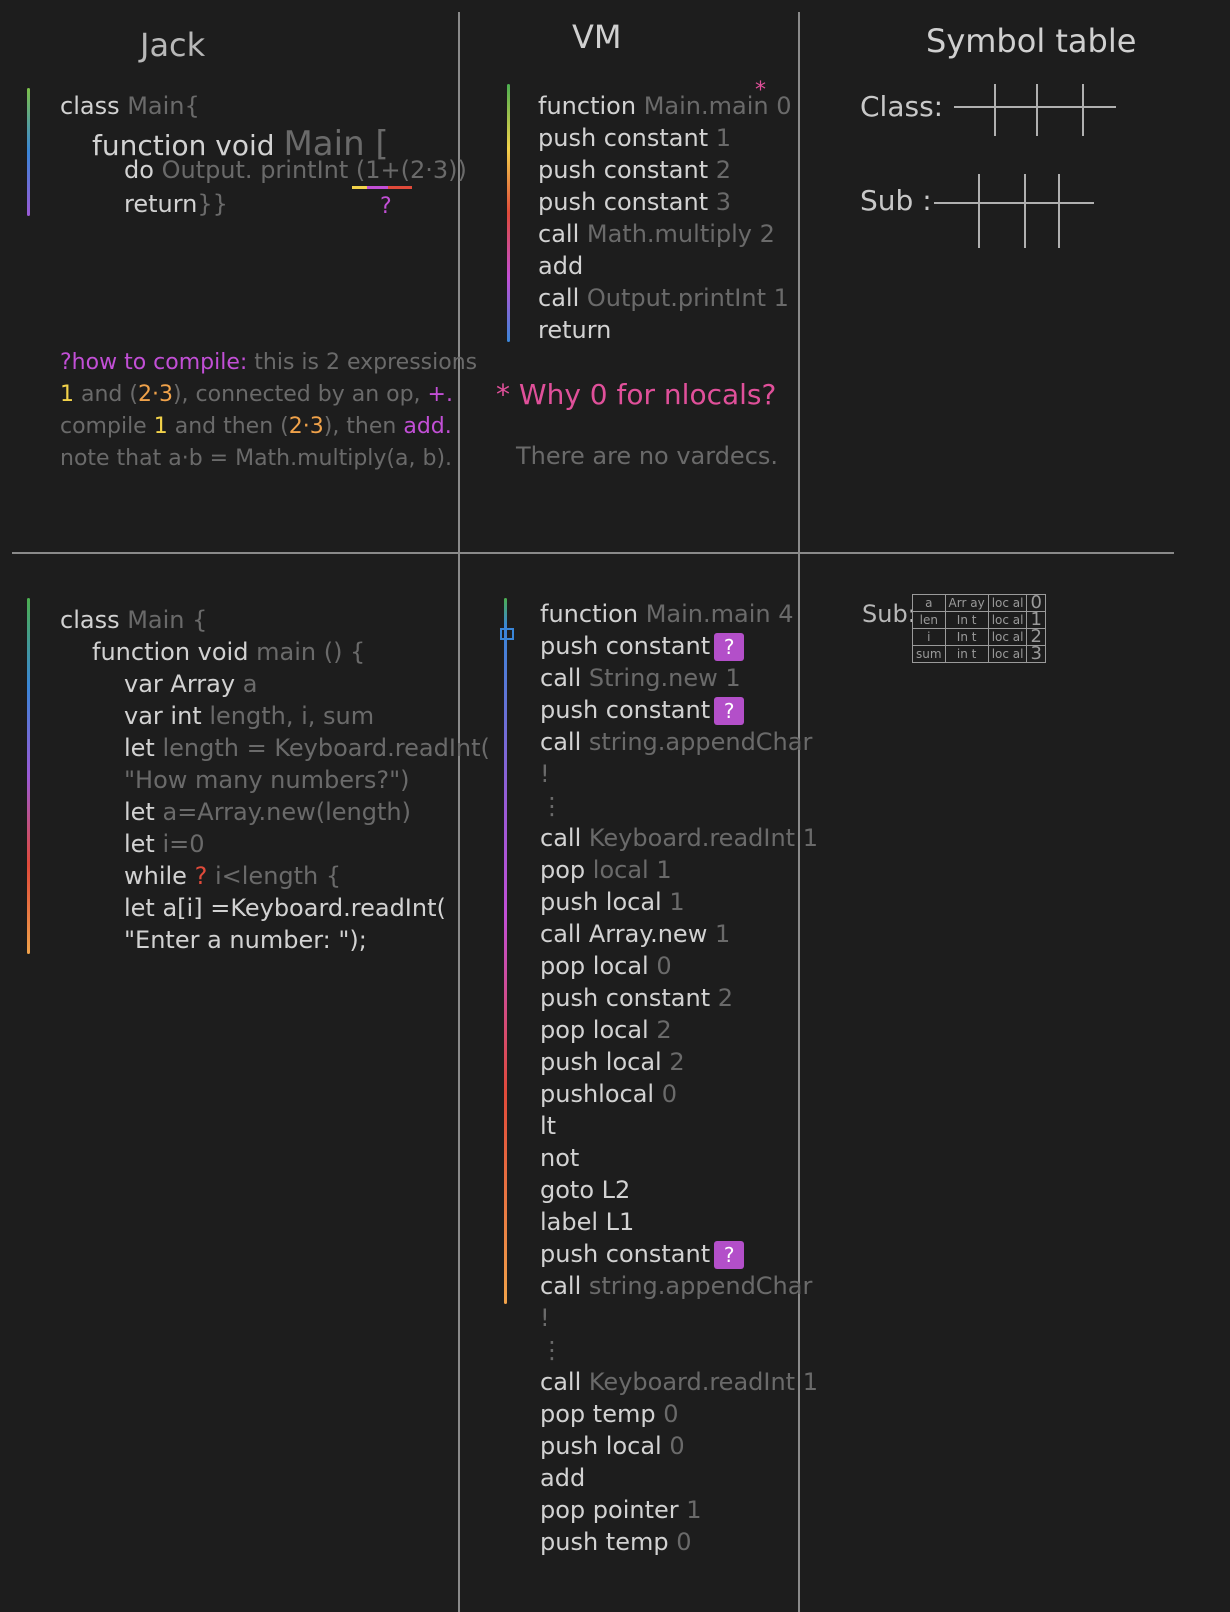 The image size is (1230, 1612). I want to click on vm-line: call Math.multiply 2, so click(656, 234).